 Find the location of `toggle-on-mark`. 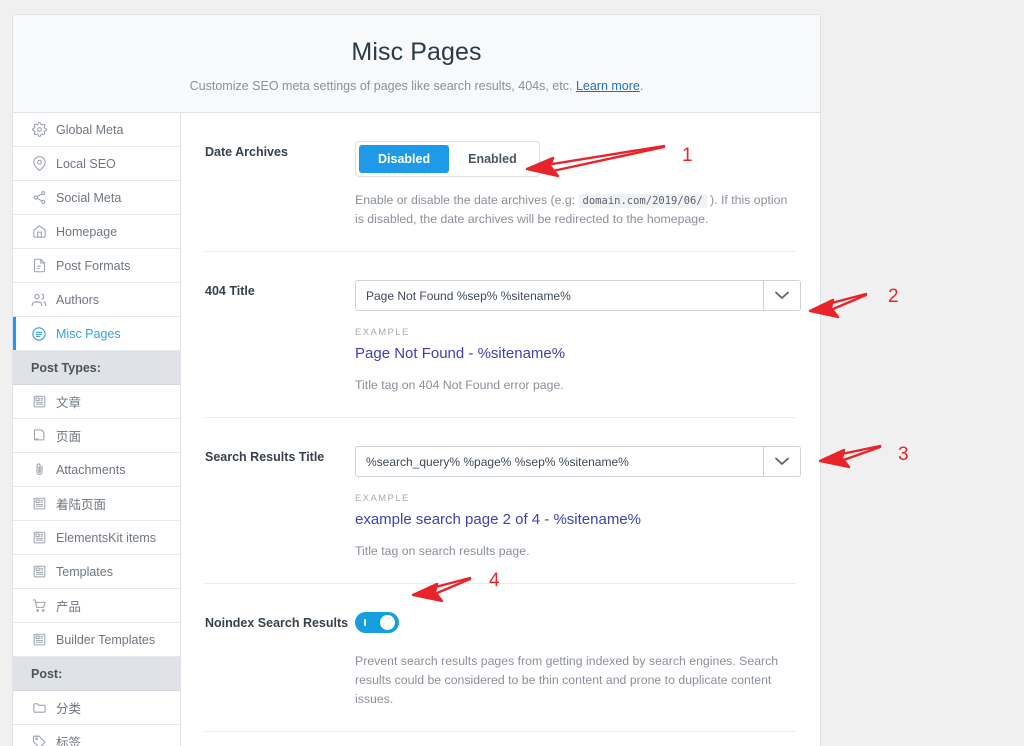

toggle-on-mark is located at coordinates (365, 623).